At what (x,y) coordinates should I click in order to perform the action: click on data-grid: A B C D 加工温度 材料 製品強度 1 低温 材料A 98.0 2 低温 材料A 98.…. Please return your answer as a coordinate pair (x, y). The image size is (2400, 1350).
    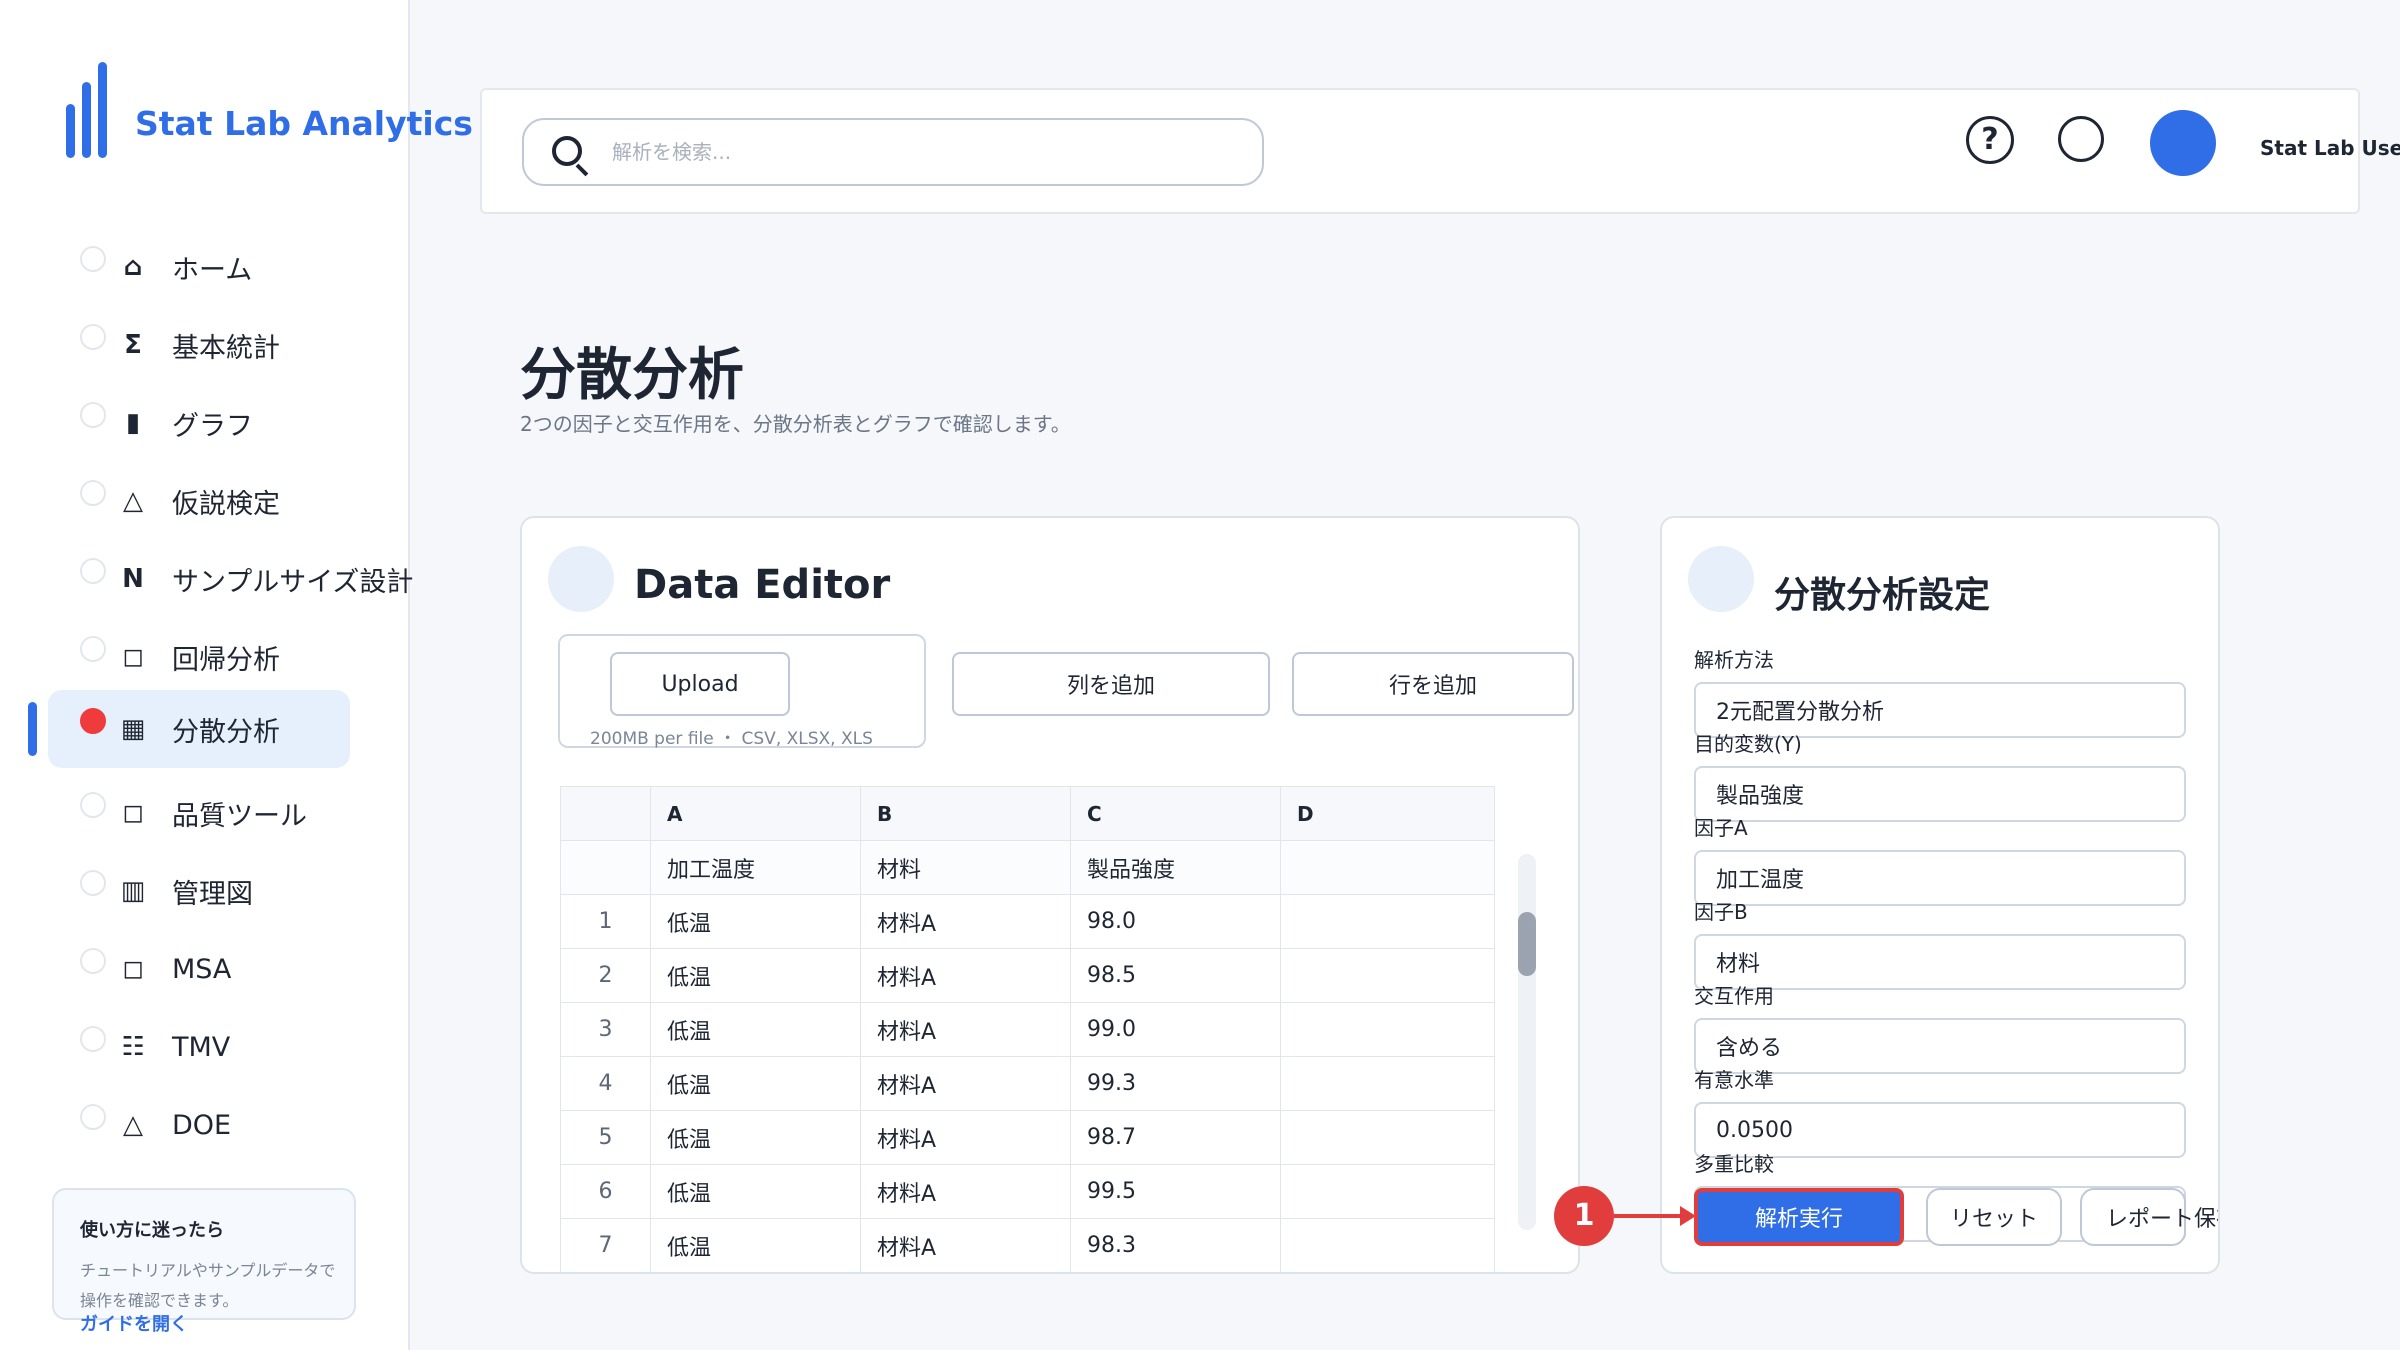
    Looking at the image, I should click on (1037, 1030).